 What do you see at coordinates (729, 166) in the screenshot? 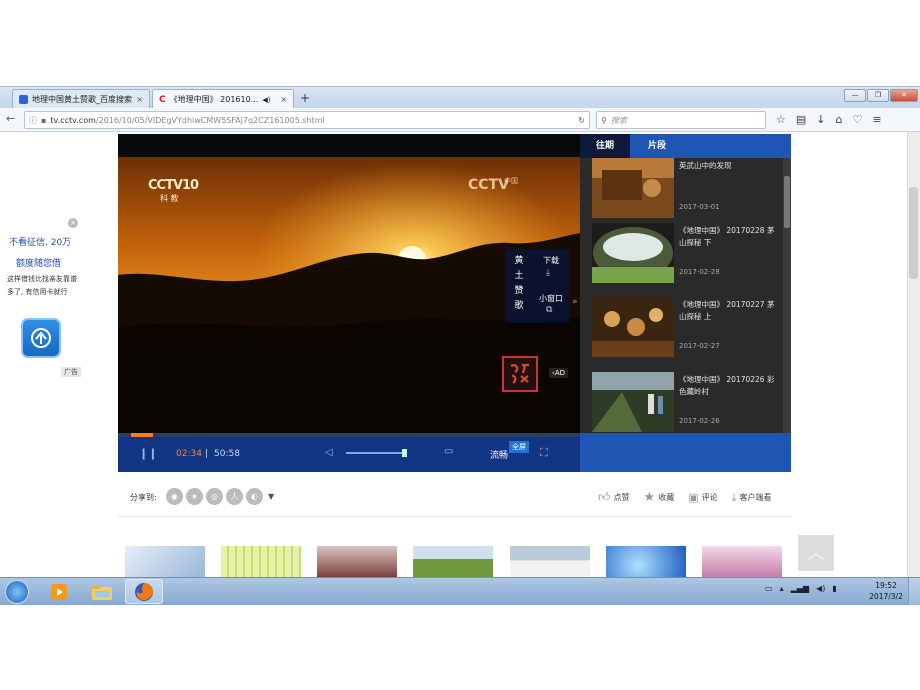
I see `episode-title: 英武山中的发现` at bounding box center [729, 166].